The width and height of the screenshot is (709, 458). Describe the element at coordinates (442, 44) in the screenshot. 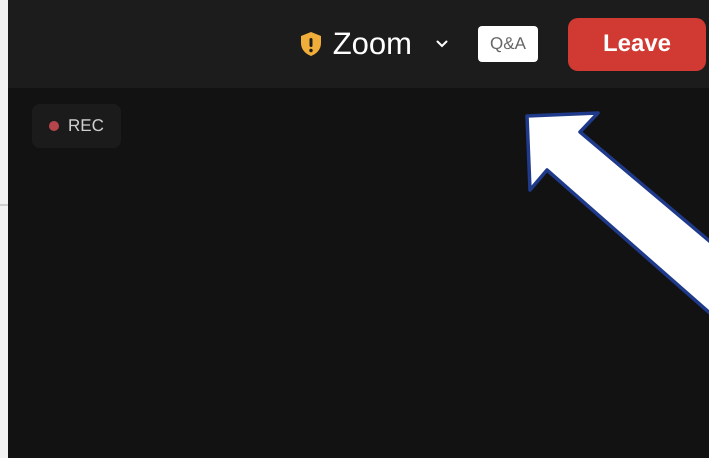

I see `chevron-icon` at that location.